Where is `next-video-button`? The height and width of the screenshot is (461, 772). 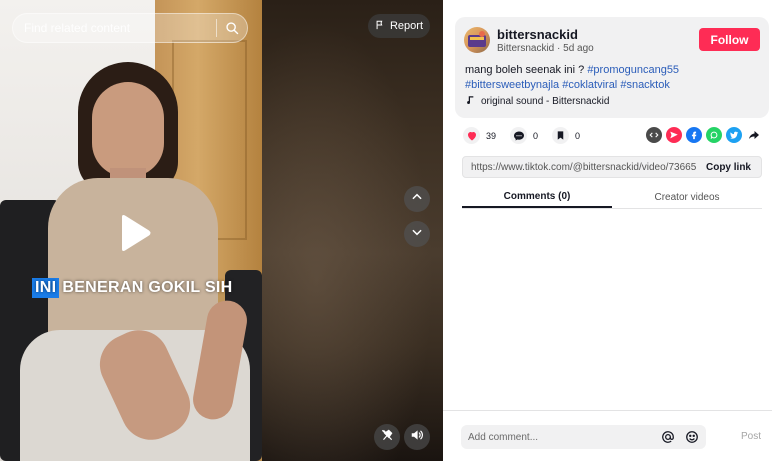 next-video-button is located at coordinates (417, 234).